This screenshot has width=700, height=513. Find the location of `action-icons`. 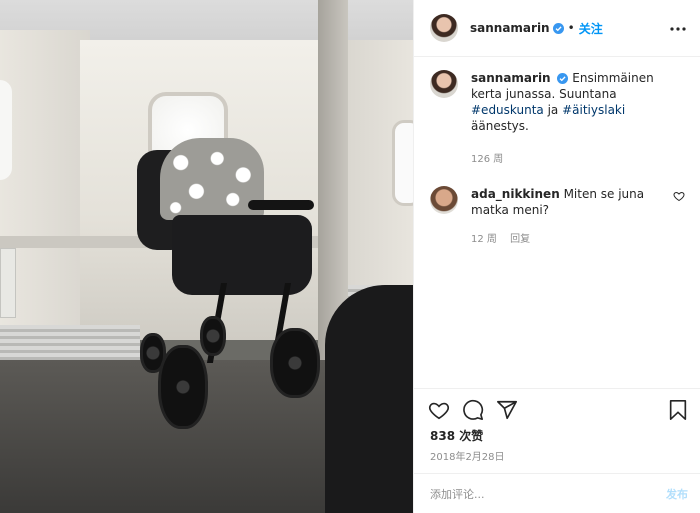

action-icons is located at coordinates (479, 410).